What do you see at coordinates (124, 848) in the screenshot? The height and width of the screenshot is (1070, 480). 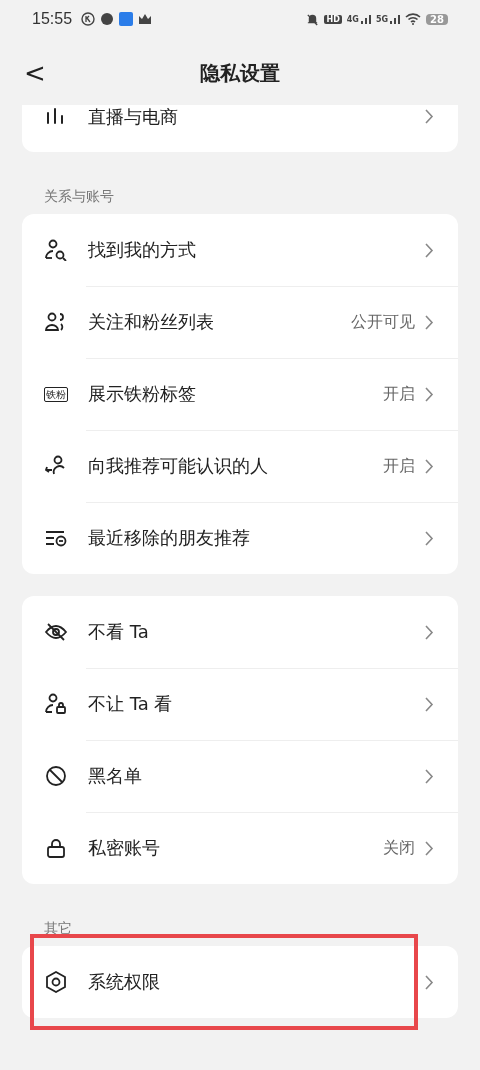 I see `row-label: 私密账号` at bounding box center [124, 848].